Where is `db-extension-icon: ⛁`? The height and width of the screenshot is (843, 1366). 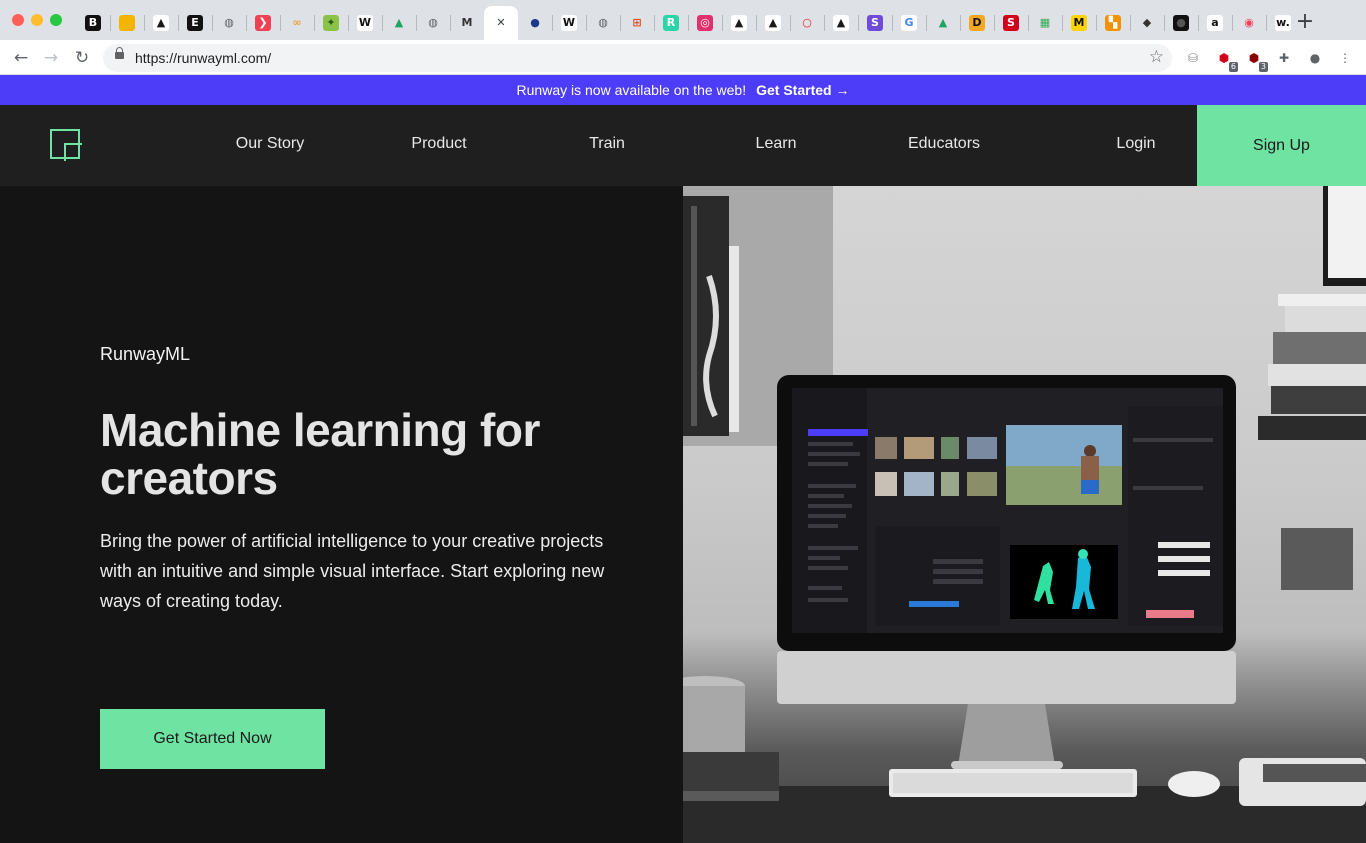 db-extension-icon: ⛁ is located at coordinates (1193, 58).